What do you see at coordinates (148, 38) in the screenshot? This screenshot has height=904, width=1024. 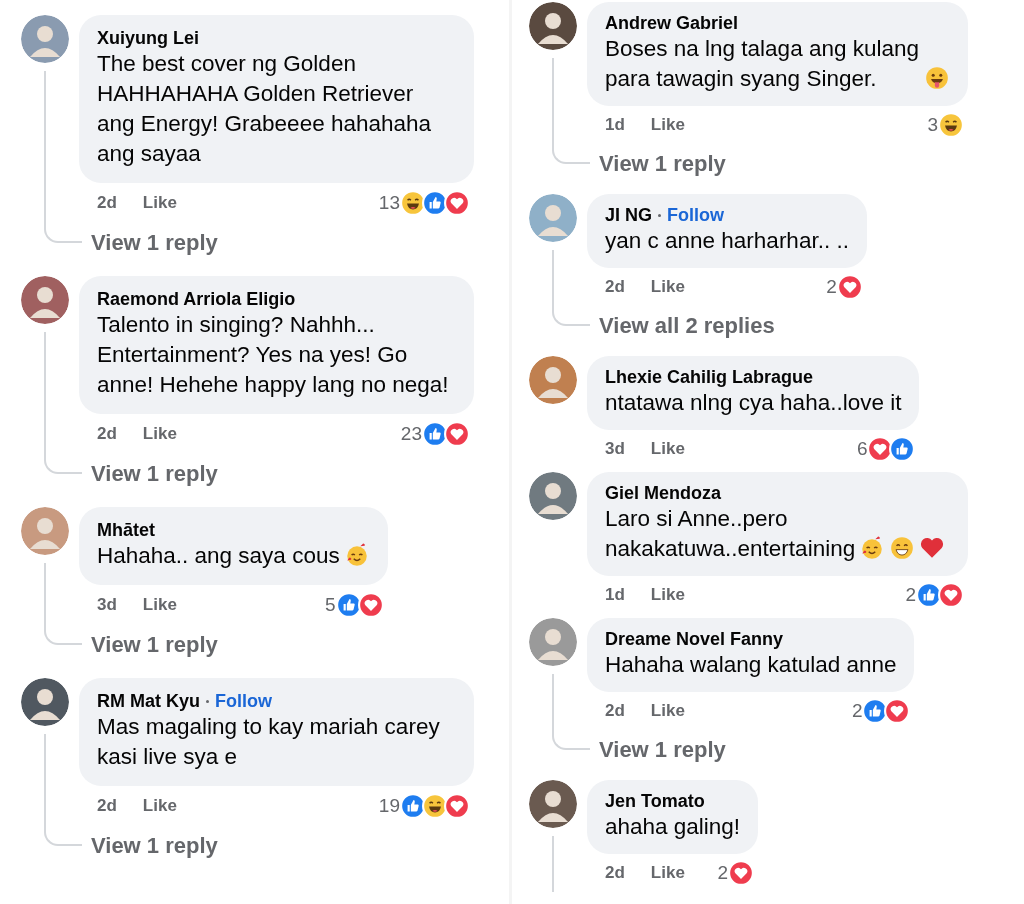 I see `commenter-name: Xuiyung Lei` at bounding box center [148, 38].